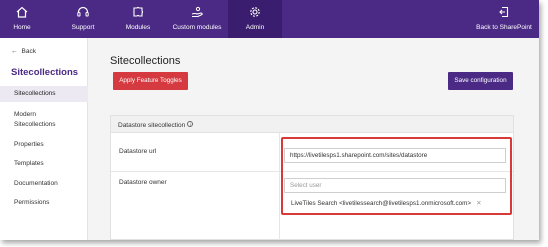  I want to click on sidebar-title: Sitecollections, so click(45, 72).